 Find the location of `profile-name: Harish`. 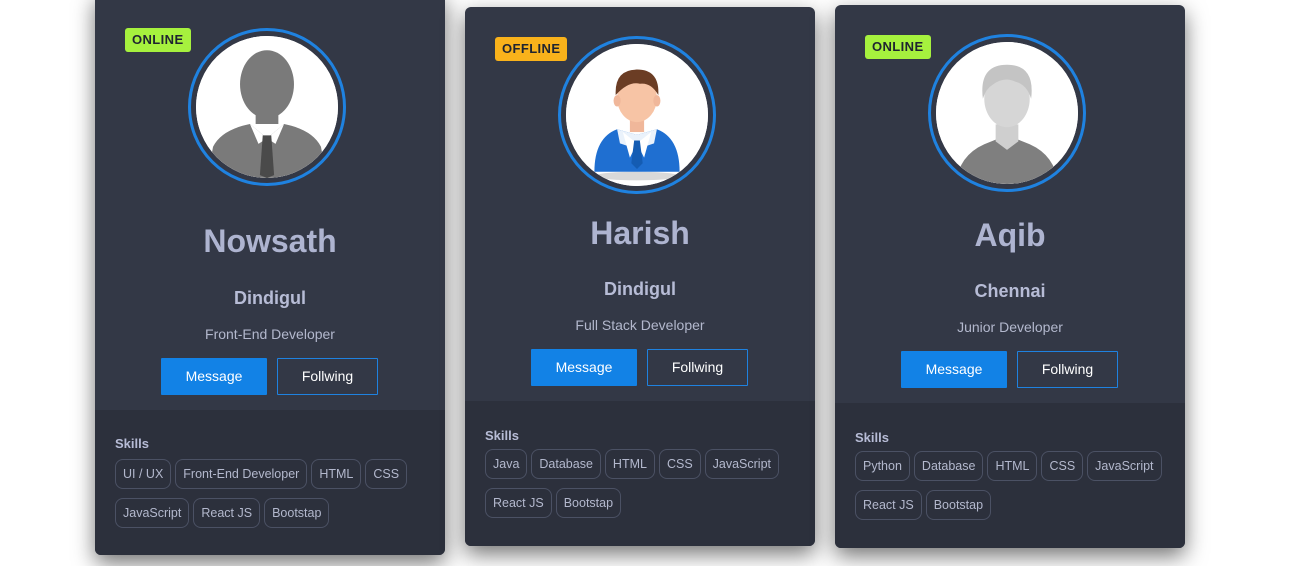

profile-name: Harish is located at coordinates (640, 233).